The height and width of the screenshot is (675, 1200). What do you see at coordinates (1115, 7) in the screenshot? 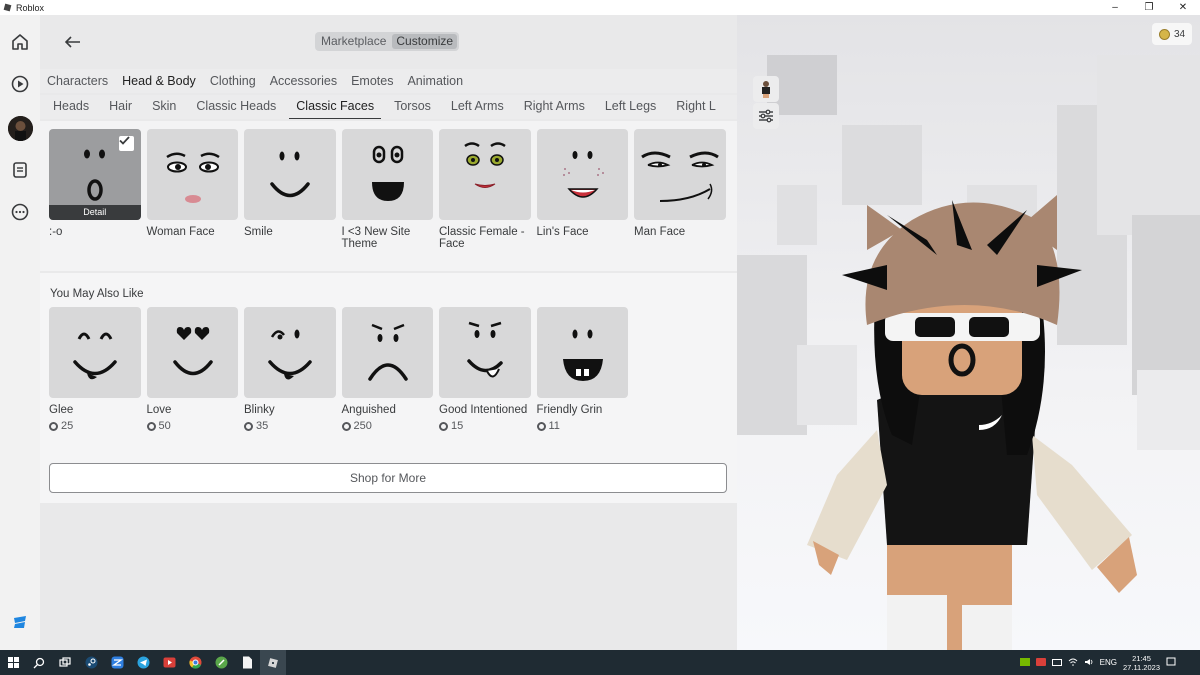
I see `minimize-button: –` at bounding box center [1115, 7].